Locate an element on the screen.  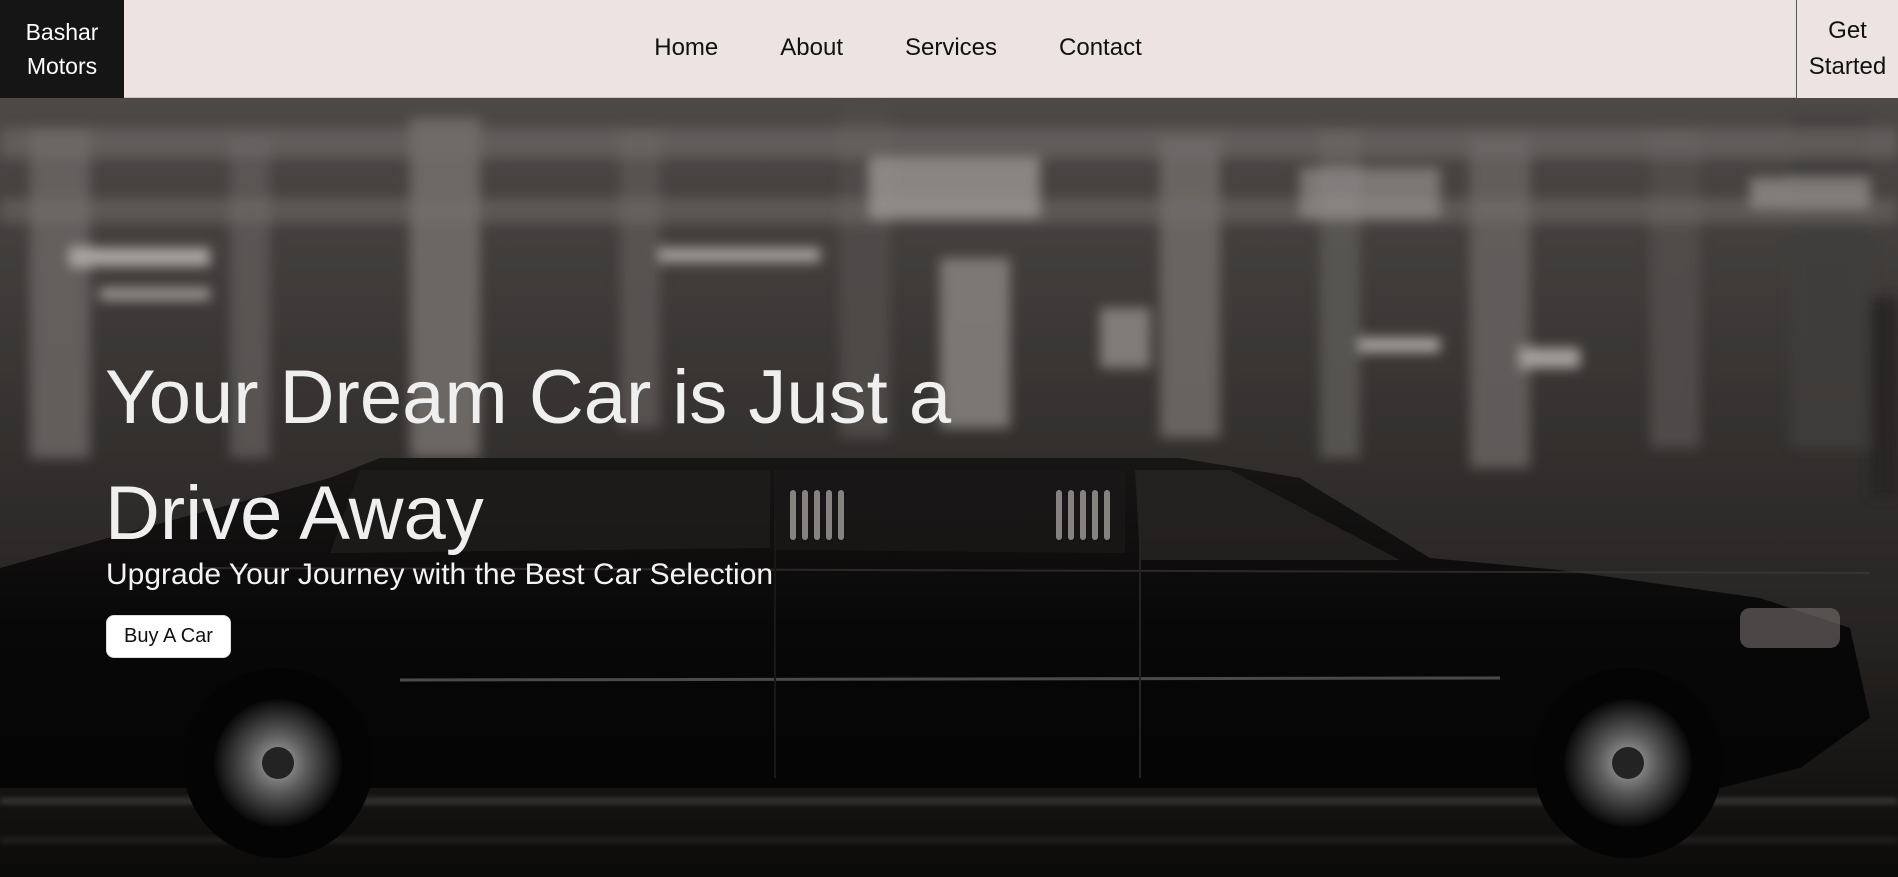
hero-title: Your Dream Car is Just a Drive Away is located at coordinates (555, 456).